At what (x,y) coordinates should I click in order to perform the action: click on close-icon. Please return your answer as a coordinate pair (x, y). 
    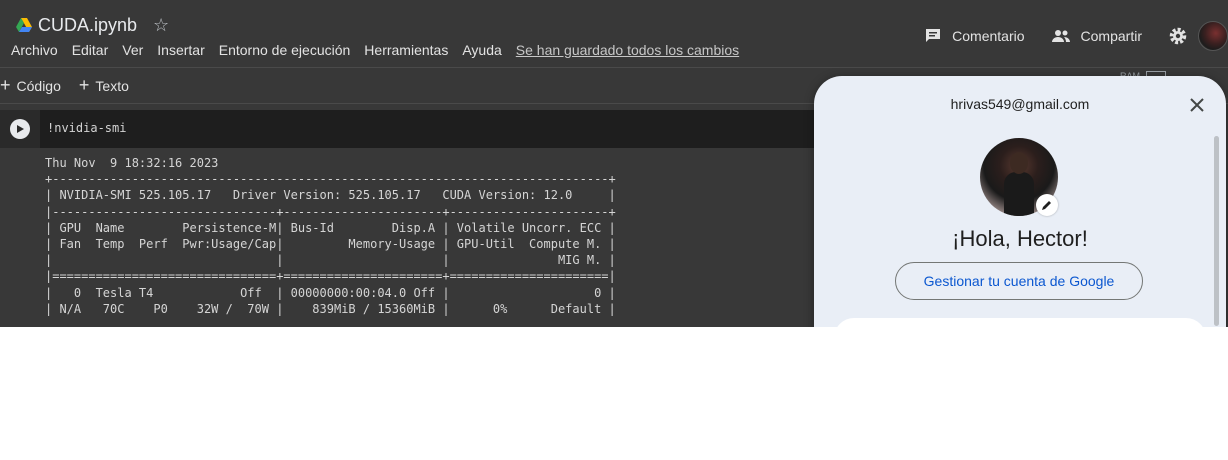
    Looking at the image, I should click on (1197, 105).